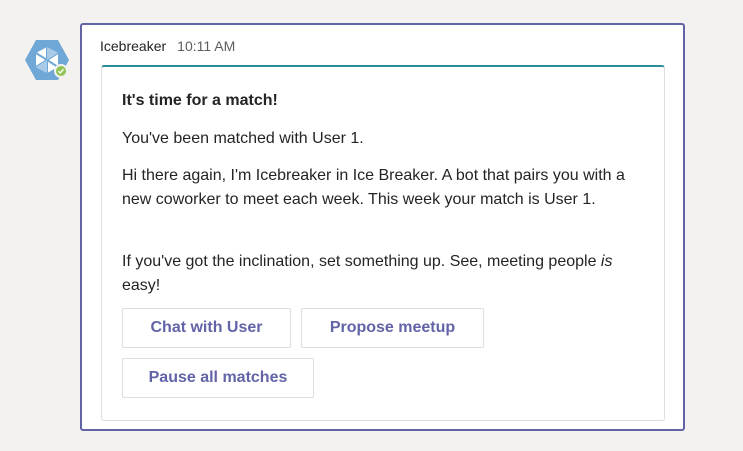 This screenshot has height=451, width=743. What do you see at coordinates (392, 328) in the screenshot?
I see `propose-meetup-button: Propose meetup` at bounding box center [392, 328].